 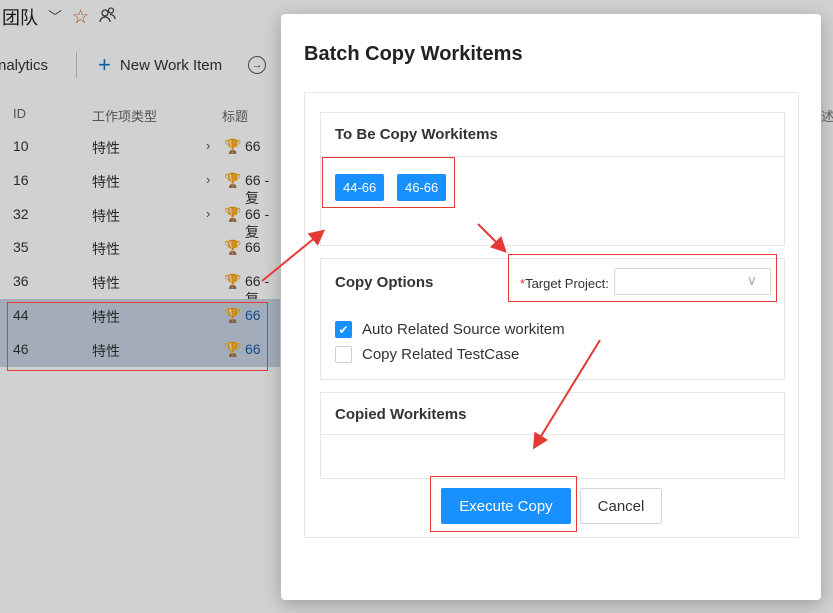 What do you see at coordinates (566, 394) in the screenshot?
I see `arrow-to-execute` at bounding box center [566, 394].